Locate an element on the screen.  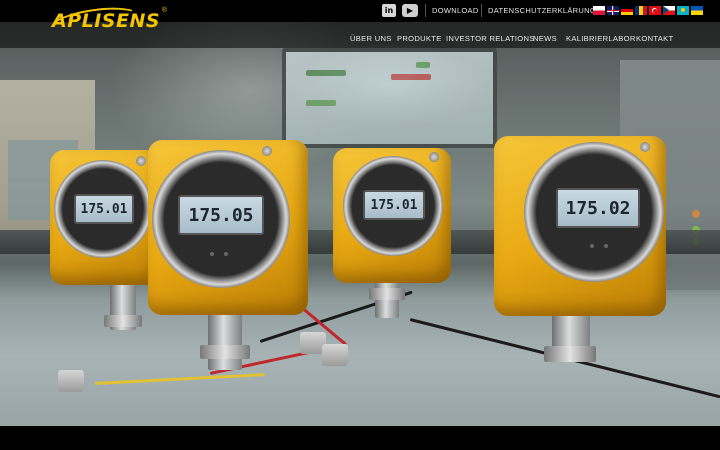
flag-tr-icon is located at coordinates (655, 10).